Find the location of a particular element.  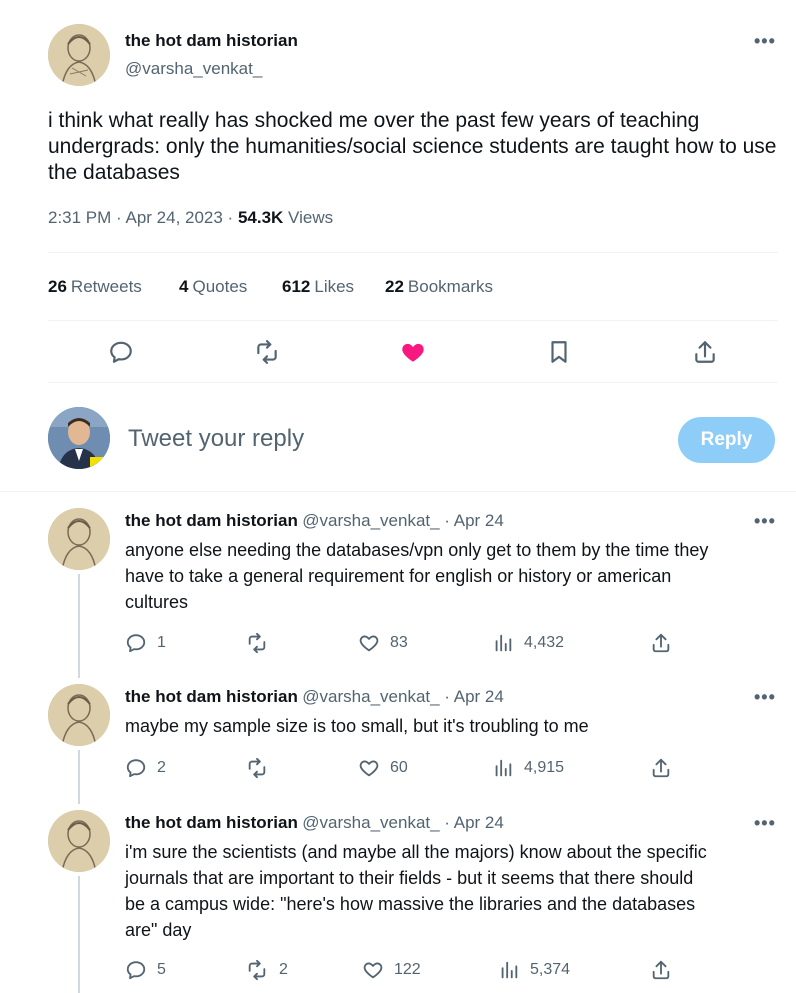

retweet-action: 2 is located at coordinates (266, 970).